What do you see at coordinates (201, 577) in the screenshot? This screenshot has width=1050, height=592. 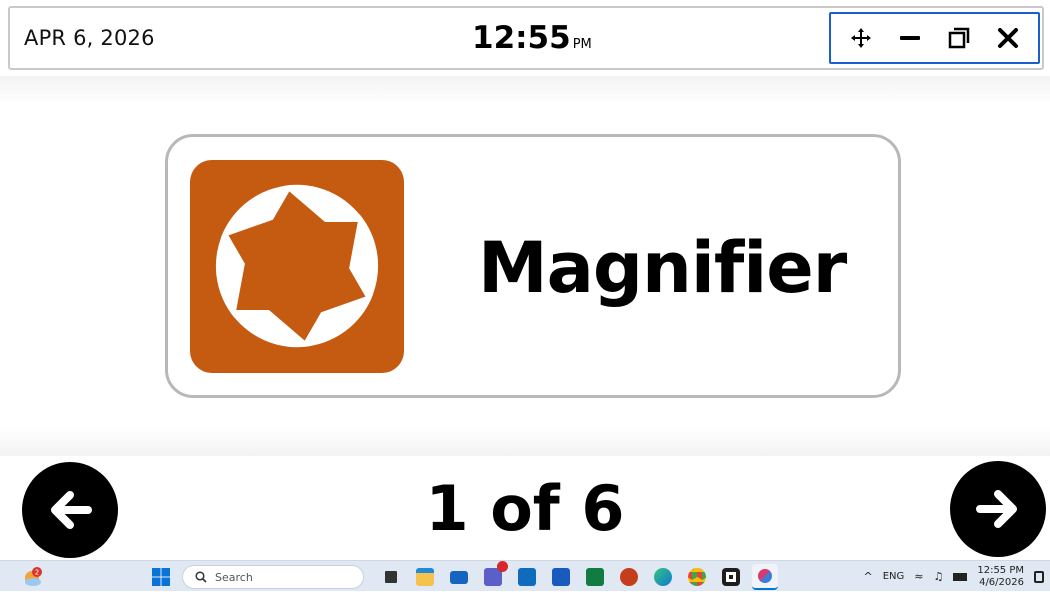 I see `search-icon` at bounding box center [201, 577].